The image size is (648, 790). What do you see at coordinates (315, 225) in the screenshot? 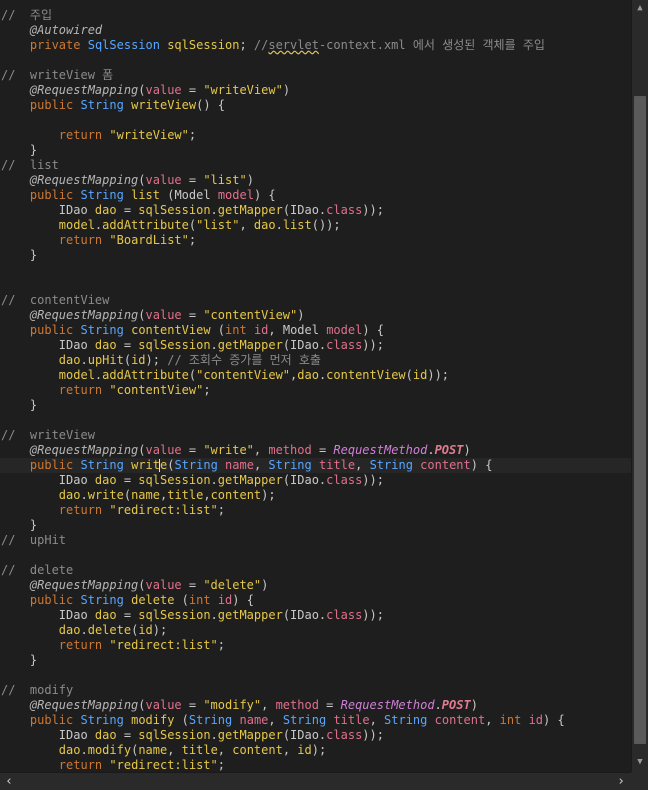
I see `code-line: model.addAttribute("list", dao.list());` at bounding box center [315, 225].